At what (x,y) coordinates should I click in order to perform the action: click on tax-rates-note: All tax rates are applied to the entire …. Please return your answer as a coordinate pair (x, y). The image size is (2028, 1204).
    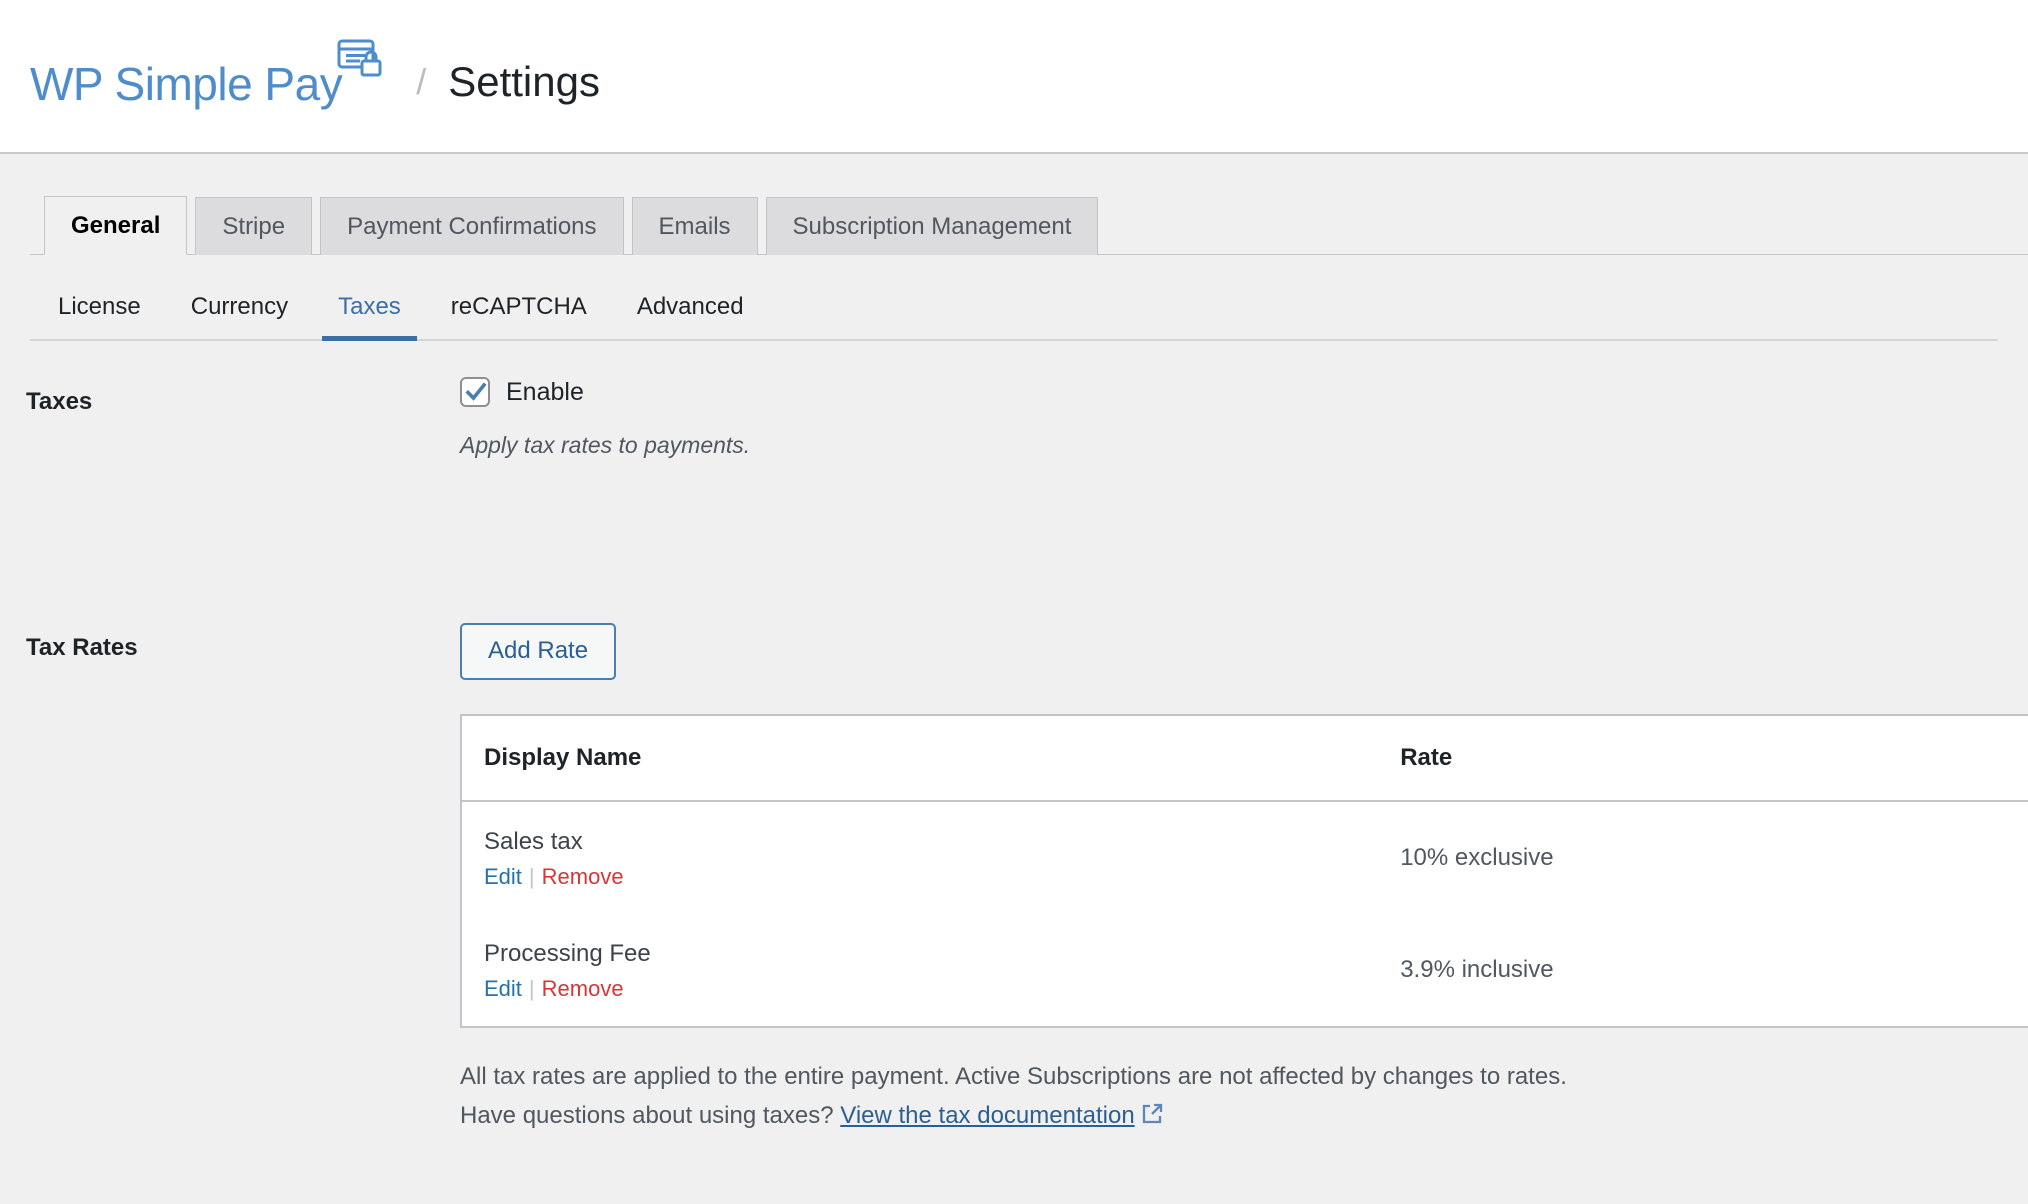
    Looking at the image, I should click on (1244, 1098).